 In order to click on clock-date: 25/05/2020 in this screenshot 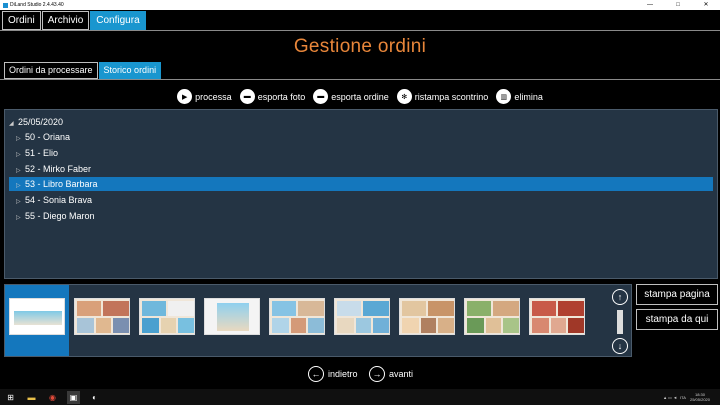, I will do `click(699, 399)`.